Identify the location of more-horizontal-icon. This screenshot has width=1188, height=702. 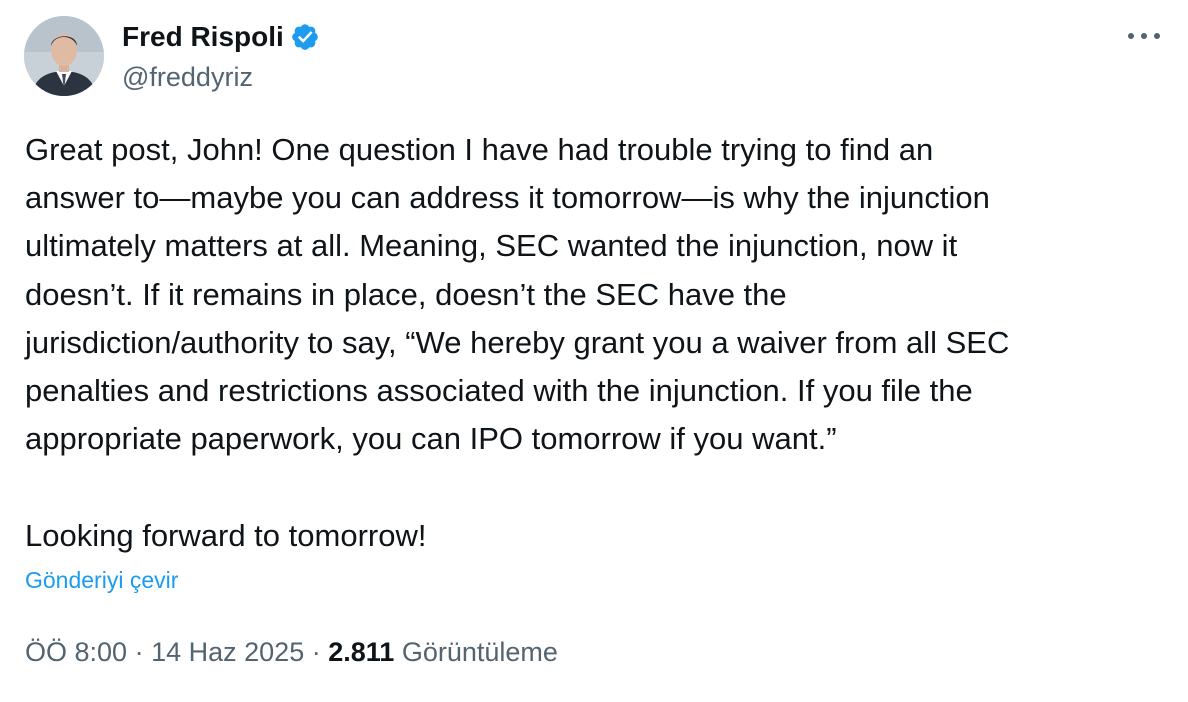
(1144, 36).